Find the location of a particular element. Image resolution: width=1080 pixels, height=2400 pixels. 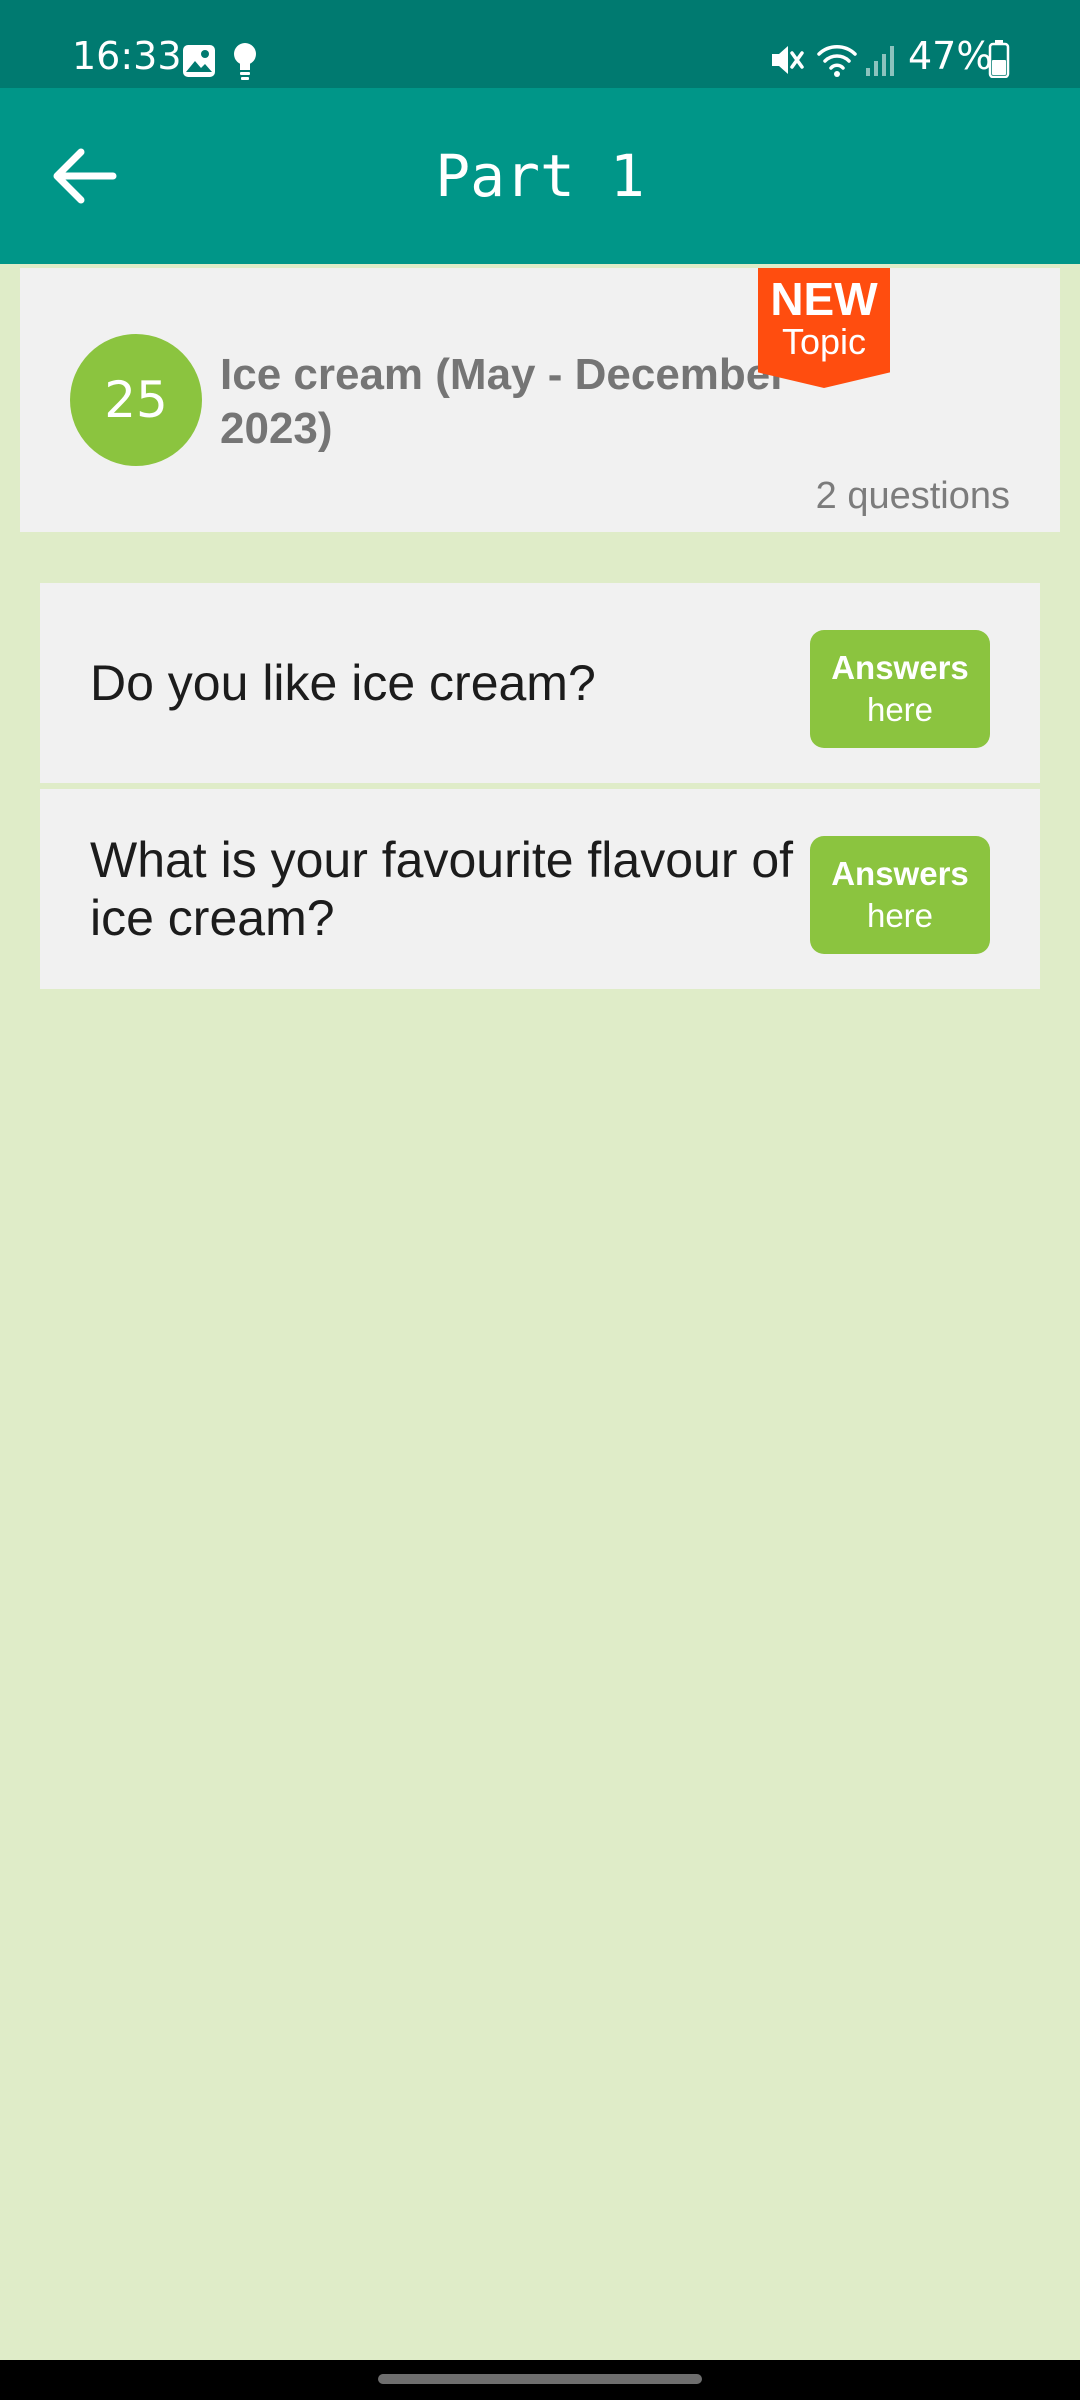

list-item: Do you like ice cream? Answers here is located at coordinates (540, 683).